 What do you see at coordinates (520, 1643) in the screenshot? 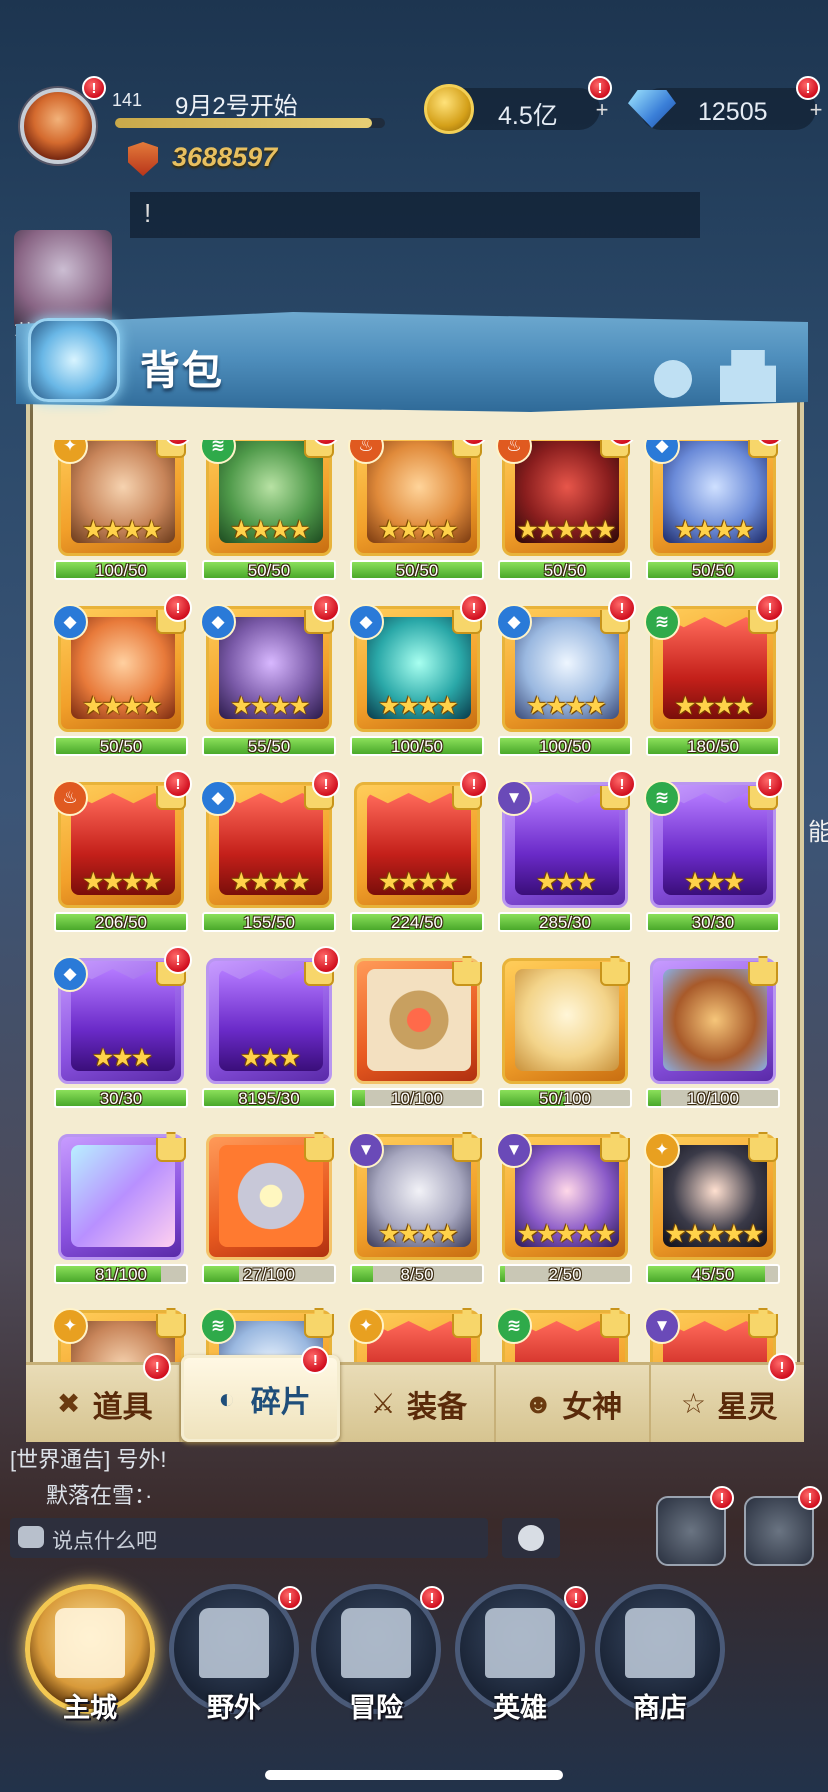
I see `heroes-icon` at bounding box center [520, 1643].